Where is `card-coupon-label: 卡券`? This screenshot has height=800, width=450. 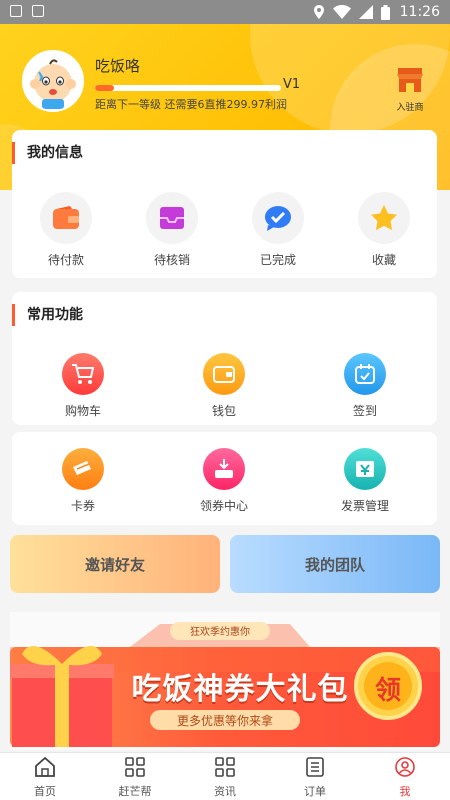
card-coupon-label: 卡券 is located at coordinates (82, 506).